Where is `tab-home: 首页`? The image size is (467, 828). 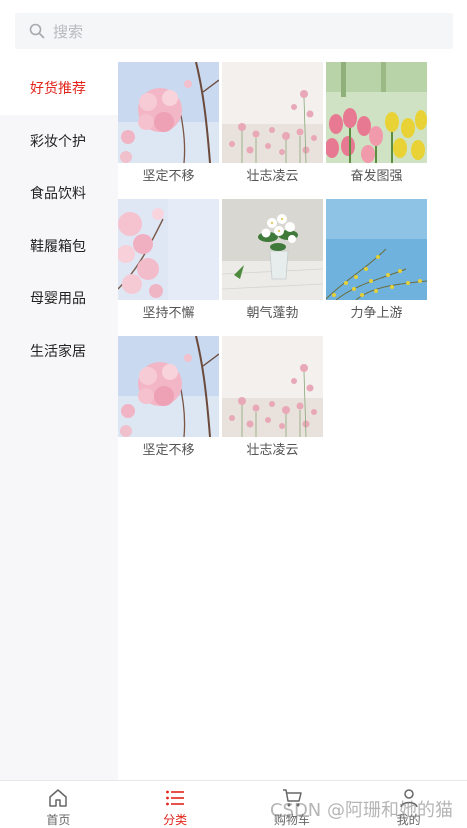
tab-home: 首页 is located at coordinates (58, 804).